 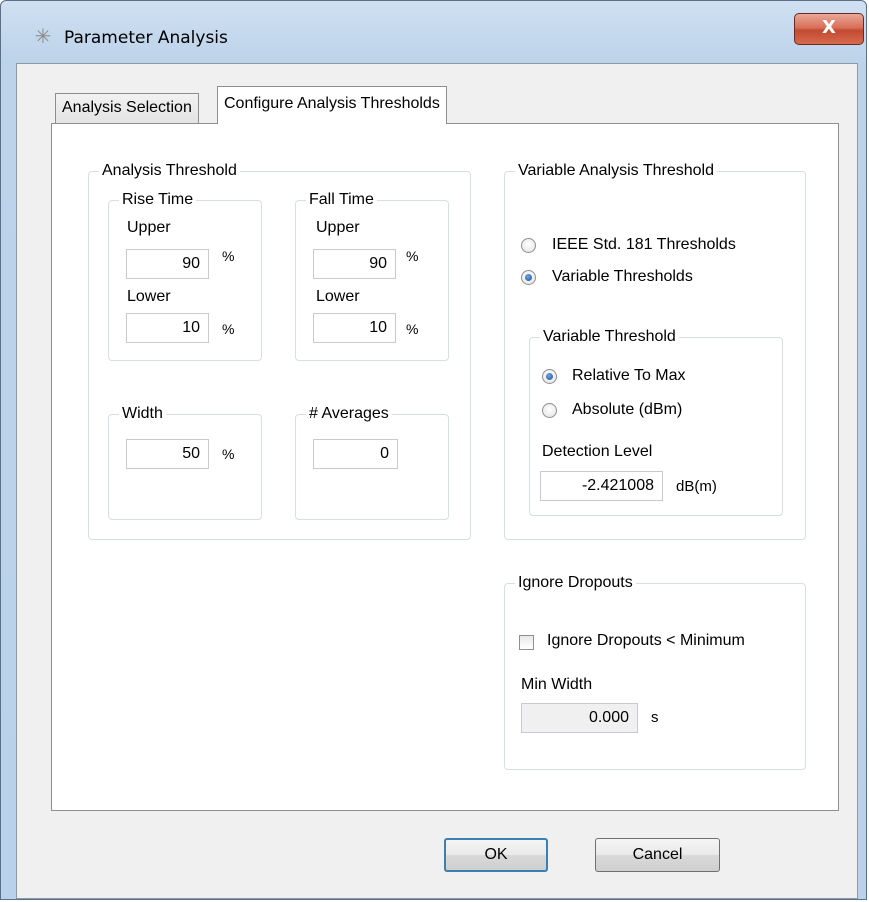 I want to click on fall-upper-label: Upper, so click(x=338, y=227).